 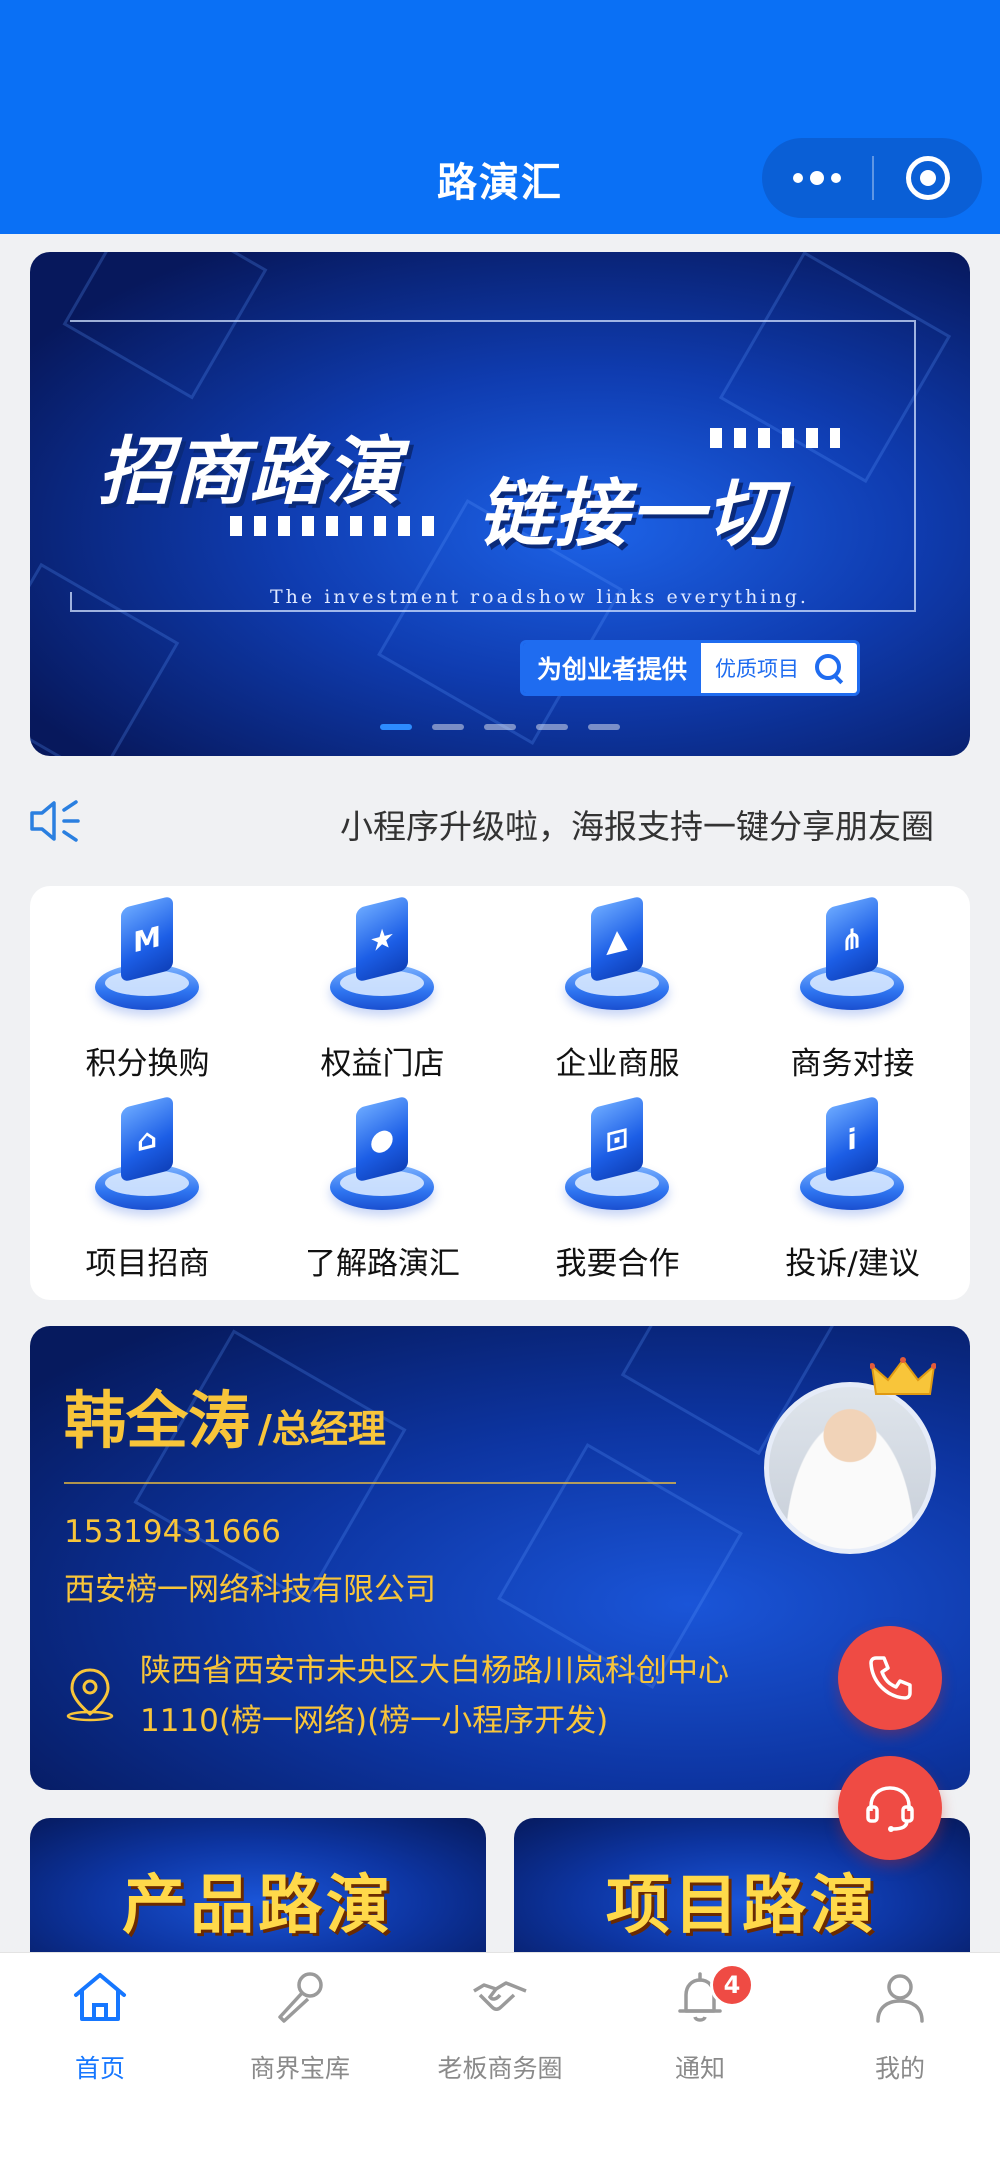 I want to click on points-exchange-icon: M, so click(x=147, y=955).